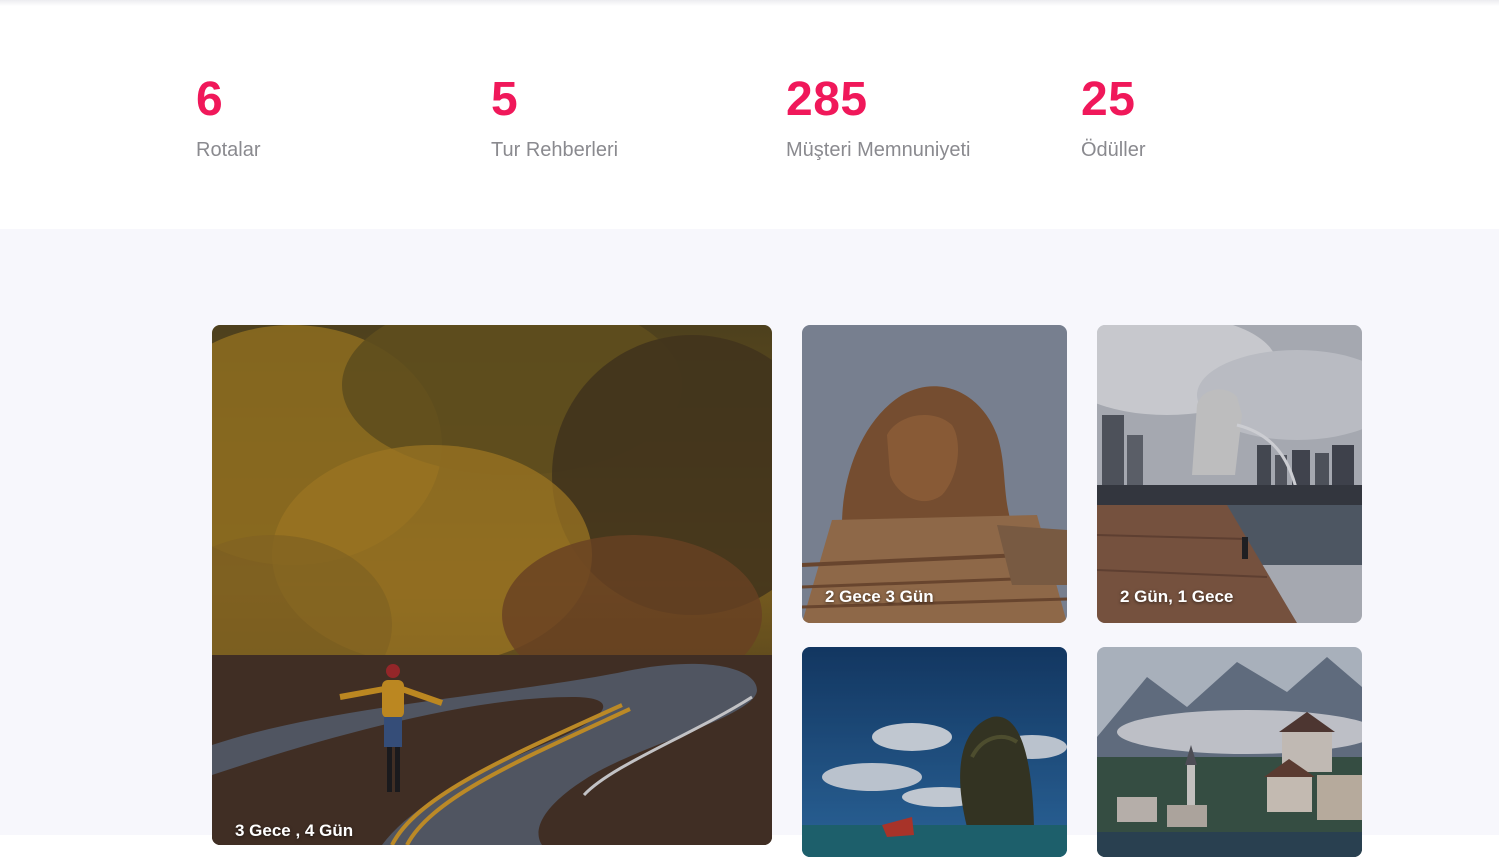  Describe the element at coordinates (878, 150) in the screenshot. I see `stat-label: Müşteri Memnuniyeti` at that location.